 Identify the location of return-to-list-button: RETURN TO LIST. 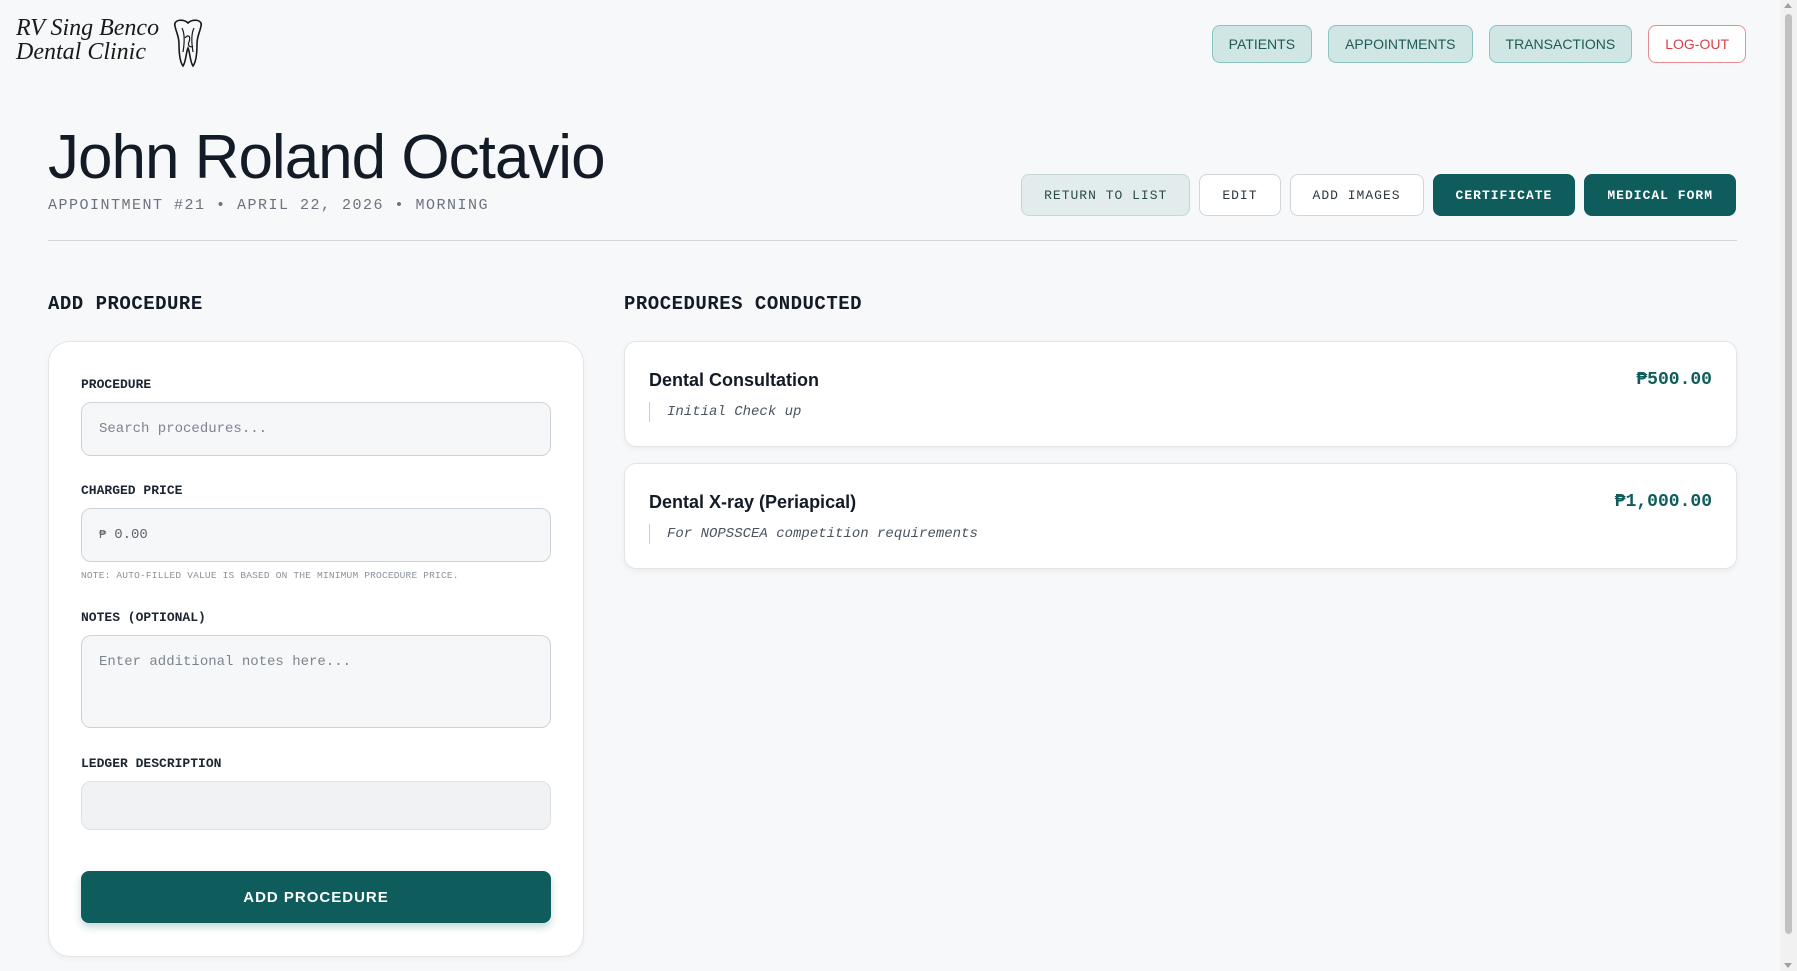
(1106, 195).